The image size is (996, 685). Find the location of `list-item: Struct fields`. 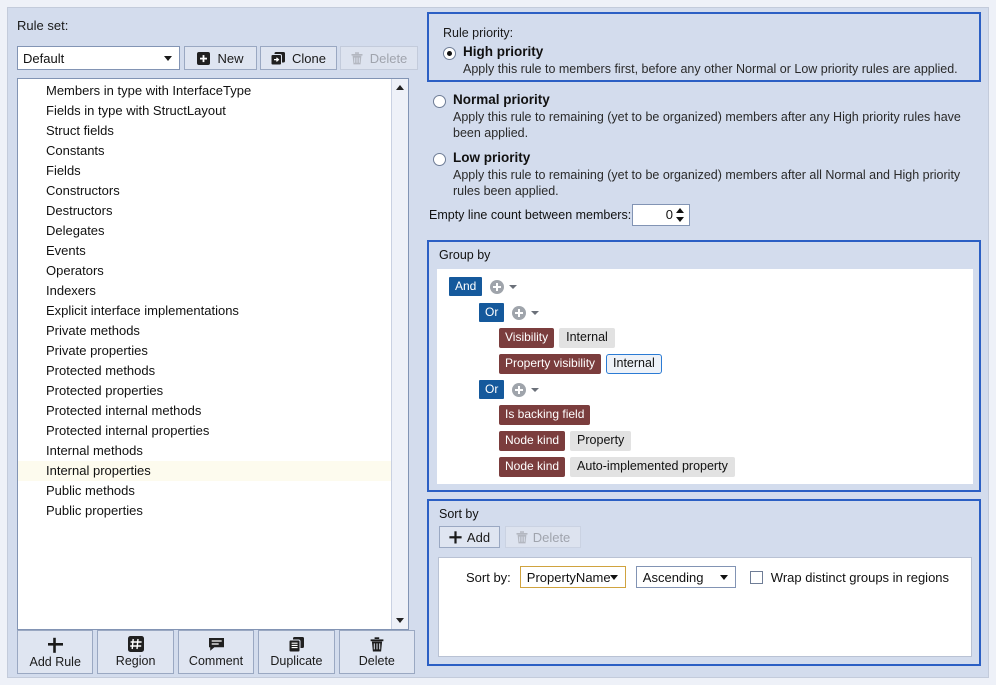

list-item: Struct fields is located at coordinates (204, 131).